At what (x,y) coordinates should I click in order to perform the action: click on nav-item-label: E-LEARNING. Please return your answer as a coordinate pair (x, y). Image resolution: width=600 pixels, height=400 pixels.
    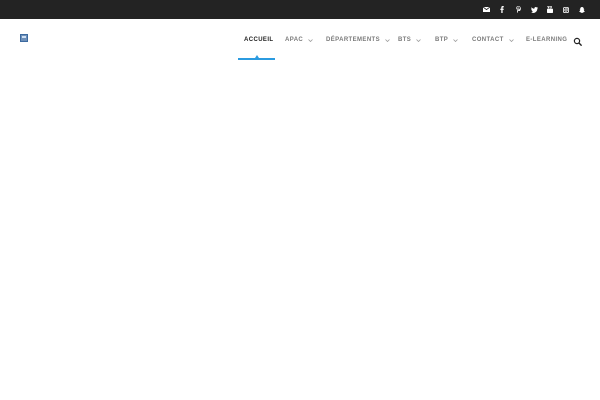
    Looking at the image, I should click on (547, 40).